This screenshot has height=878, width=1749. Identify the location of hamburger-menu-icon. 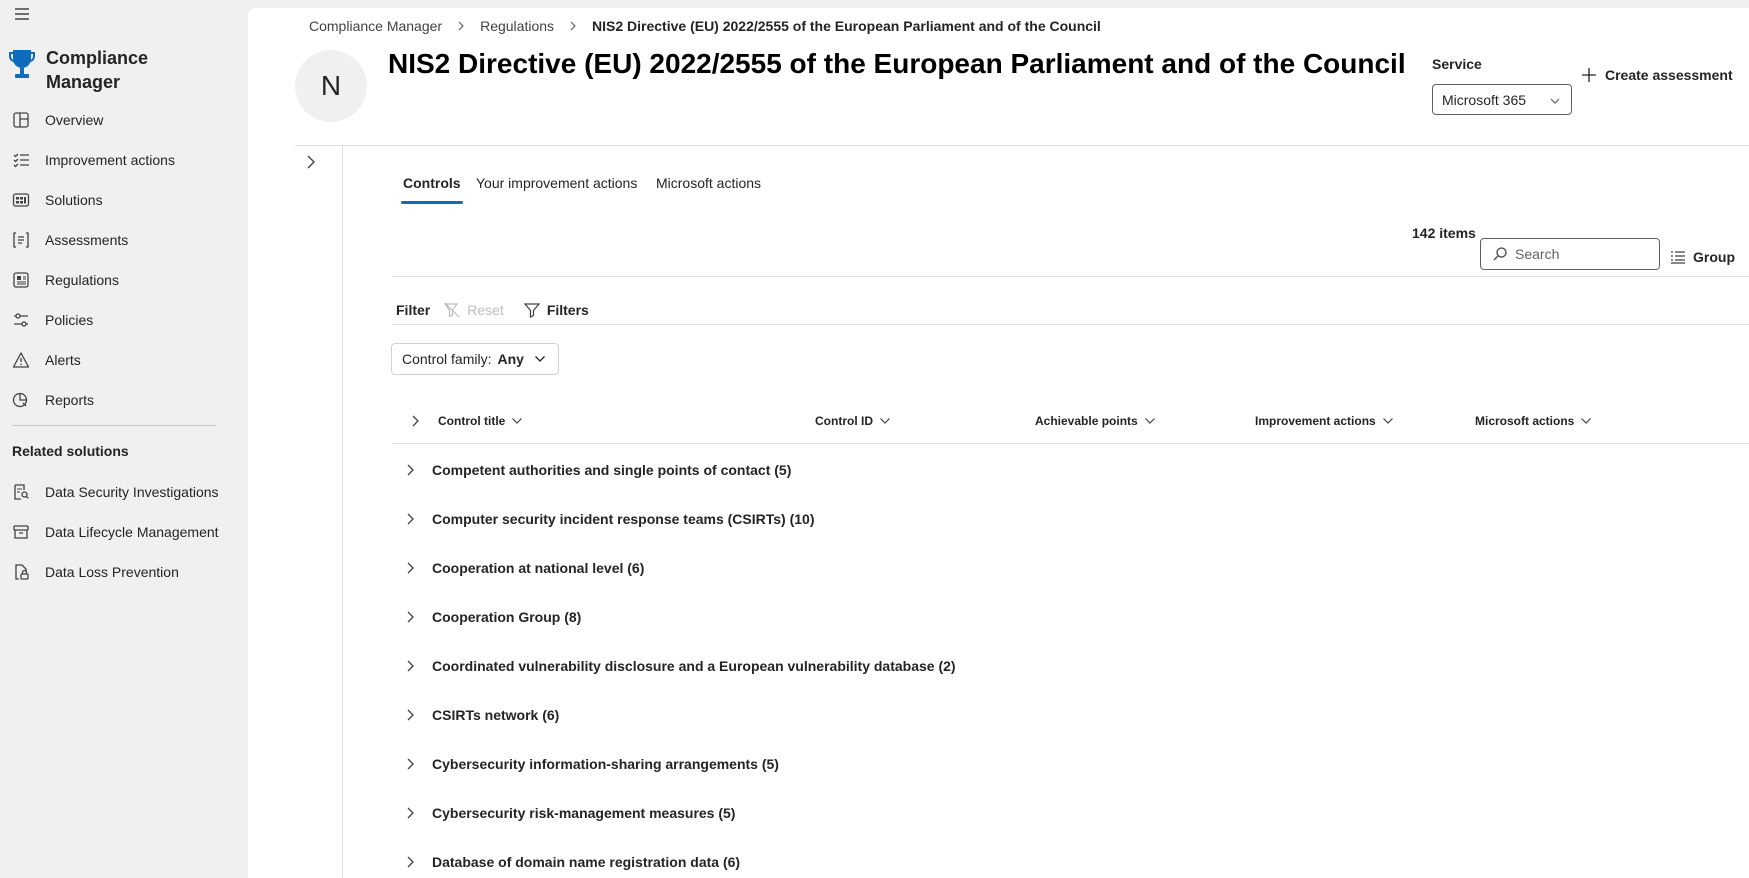
(22, 14).